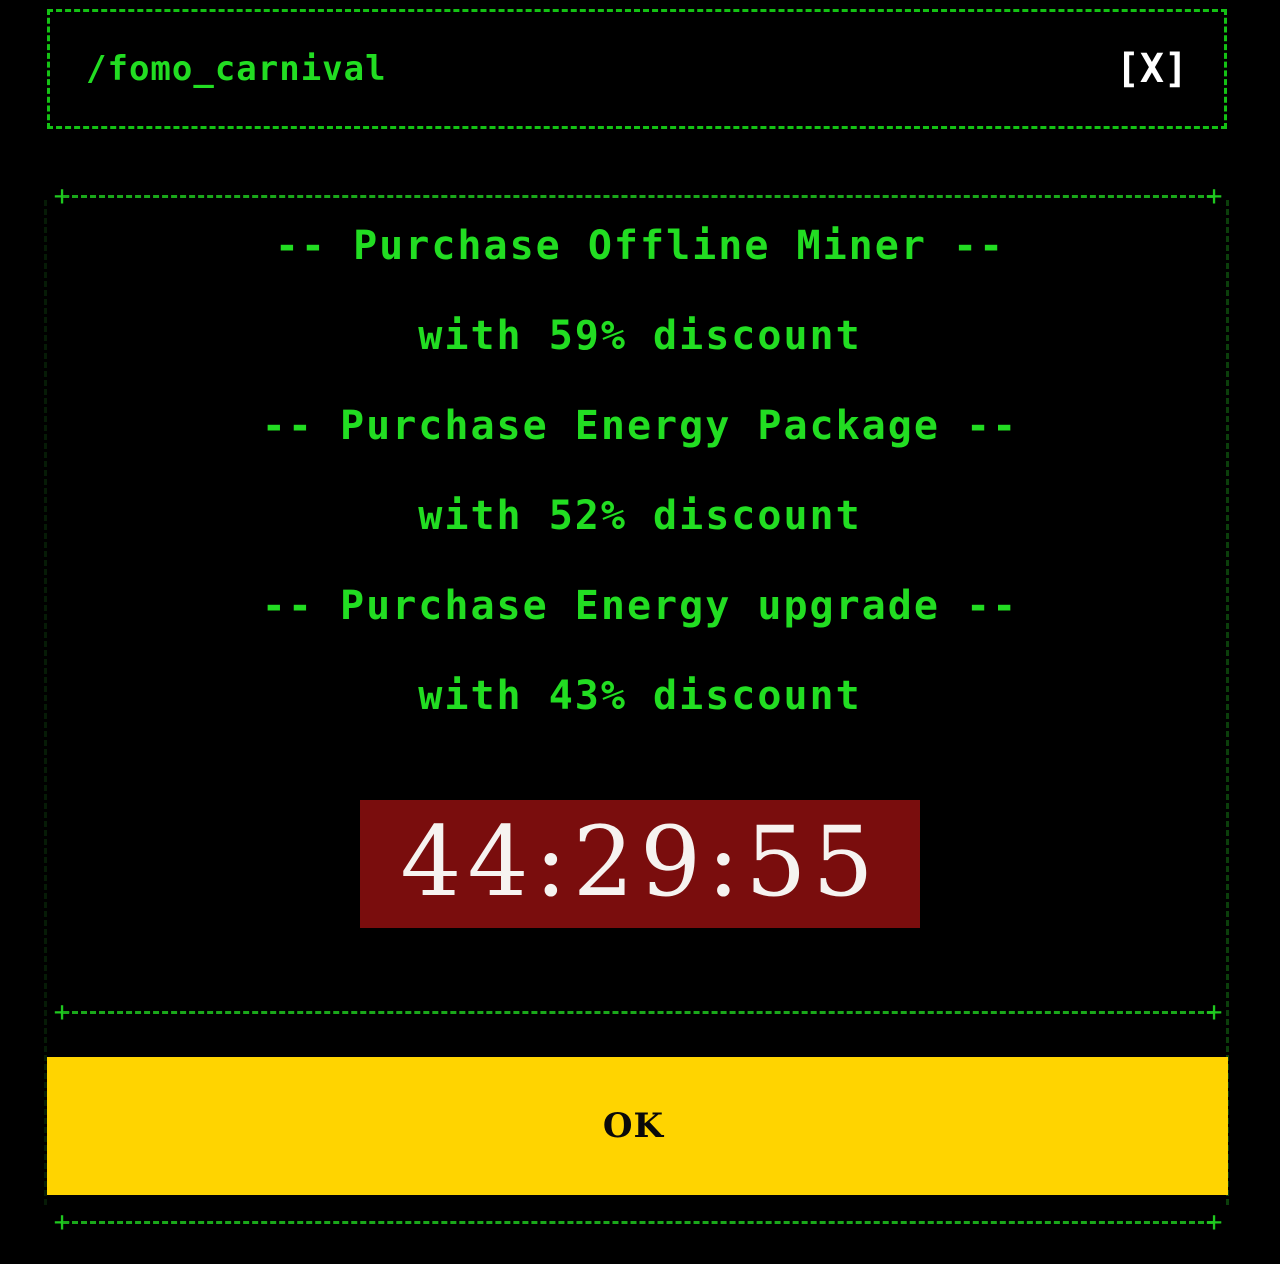 This screenshot has height=1264, width=1280. I want to click on offer-subtitle-1: with 52% discount, so click(640, 516).